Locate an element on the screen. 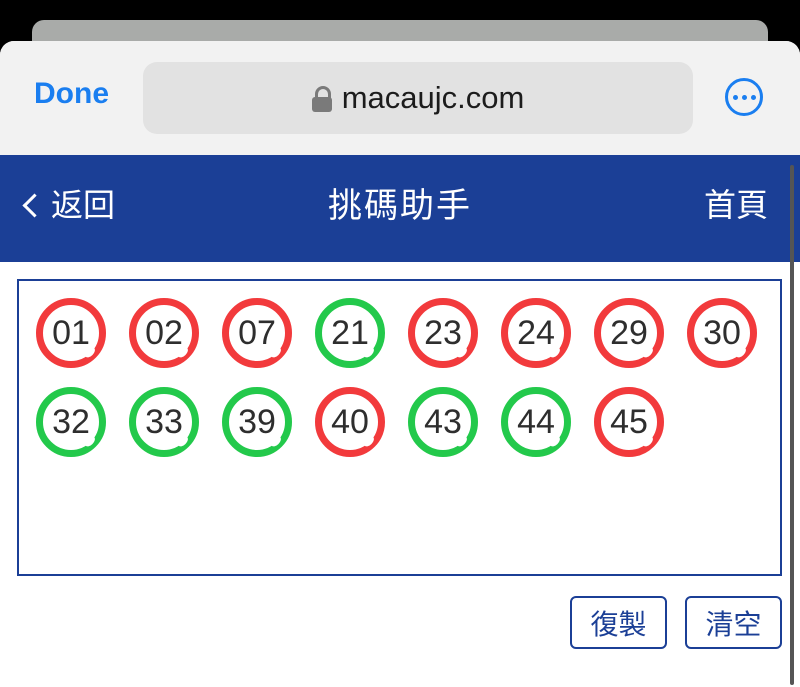 This screenshot has height=687, width=800. number-ball-24: 24 is located at coordinates (536, 333).